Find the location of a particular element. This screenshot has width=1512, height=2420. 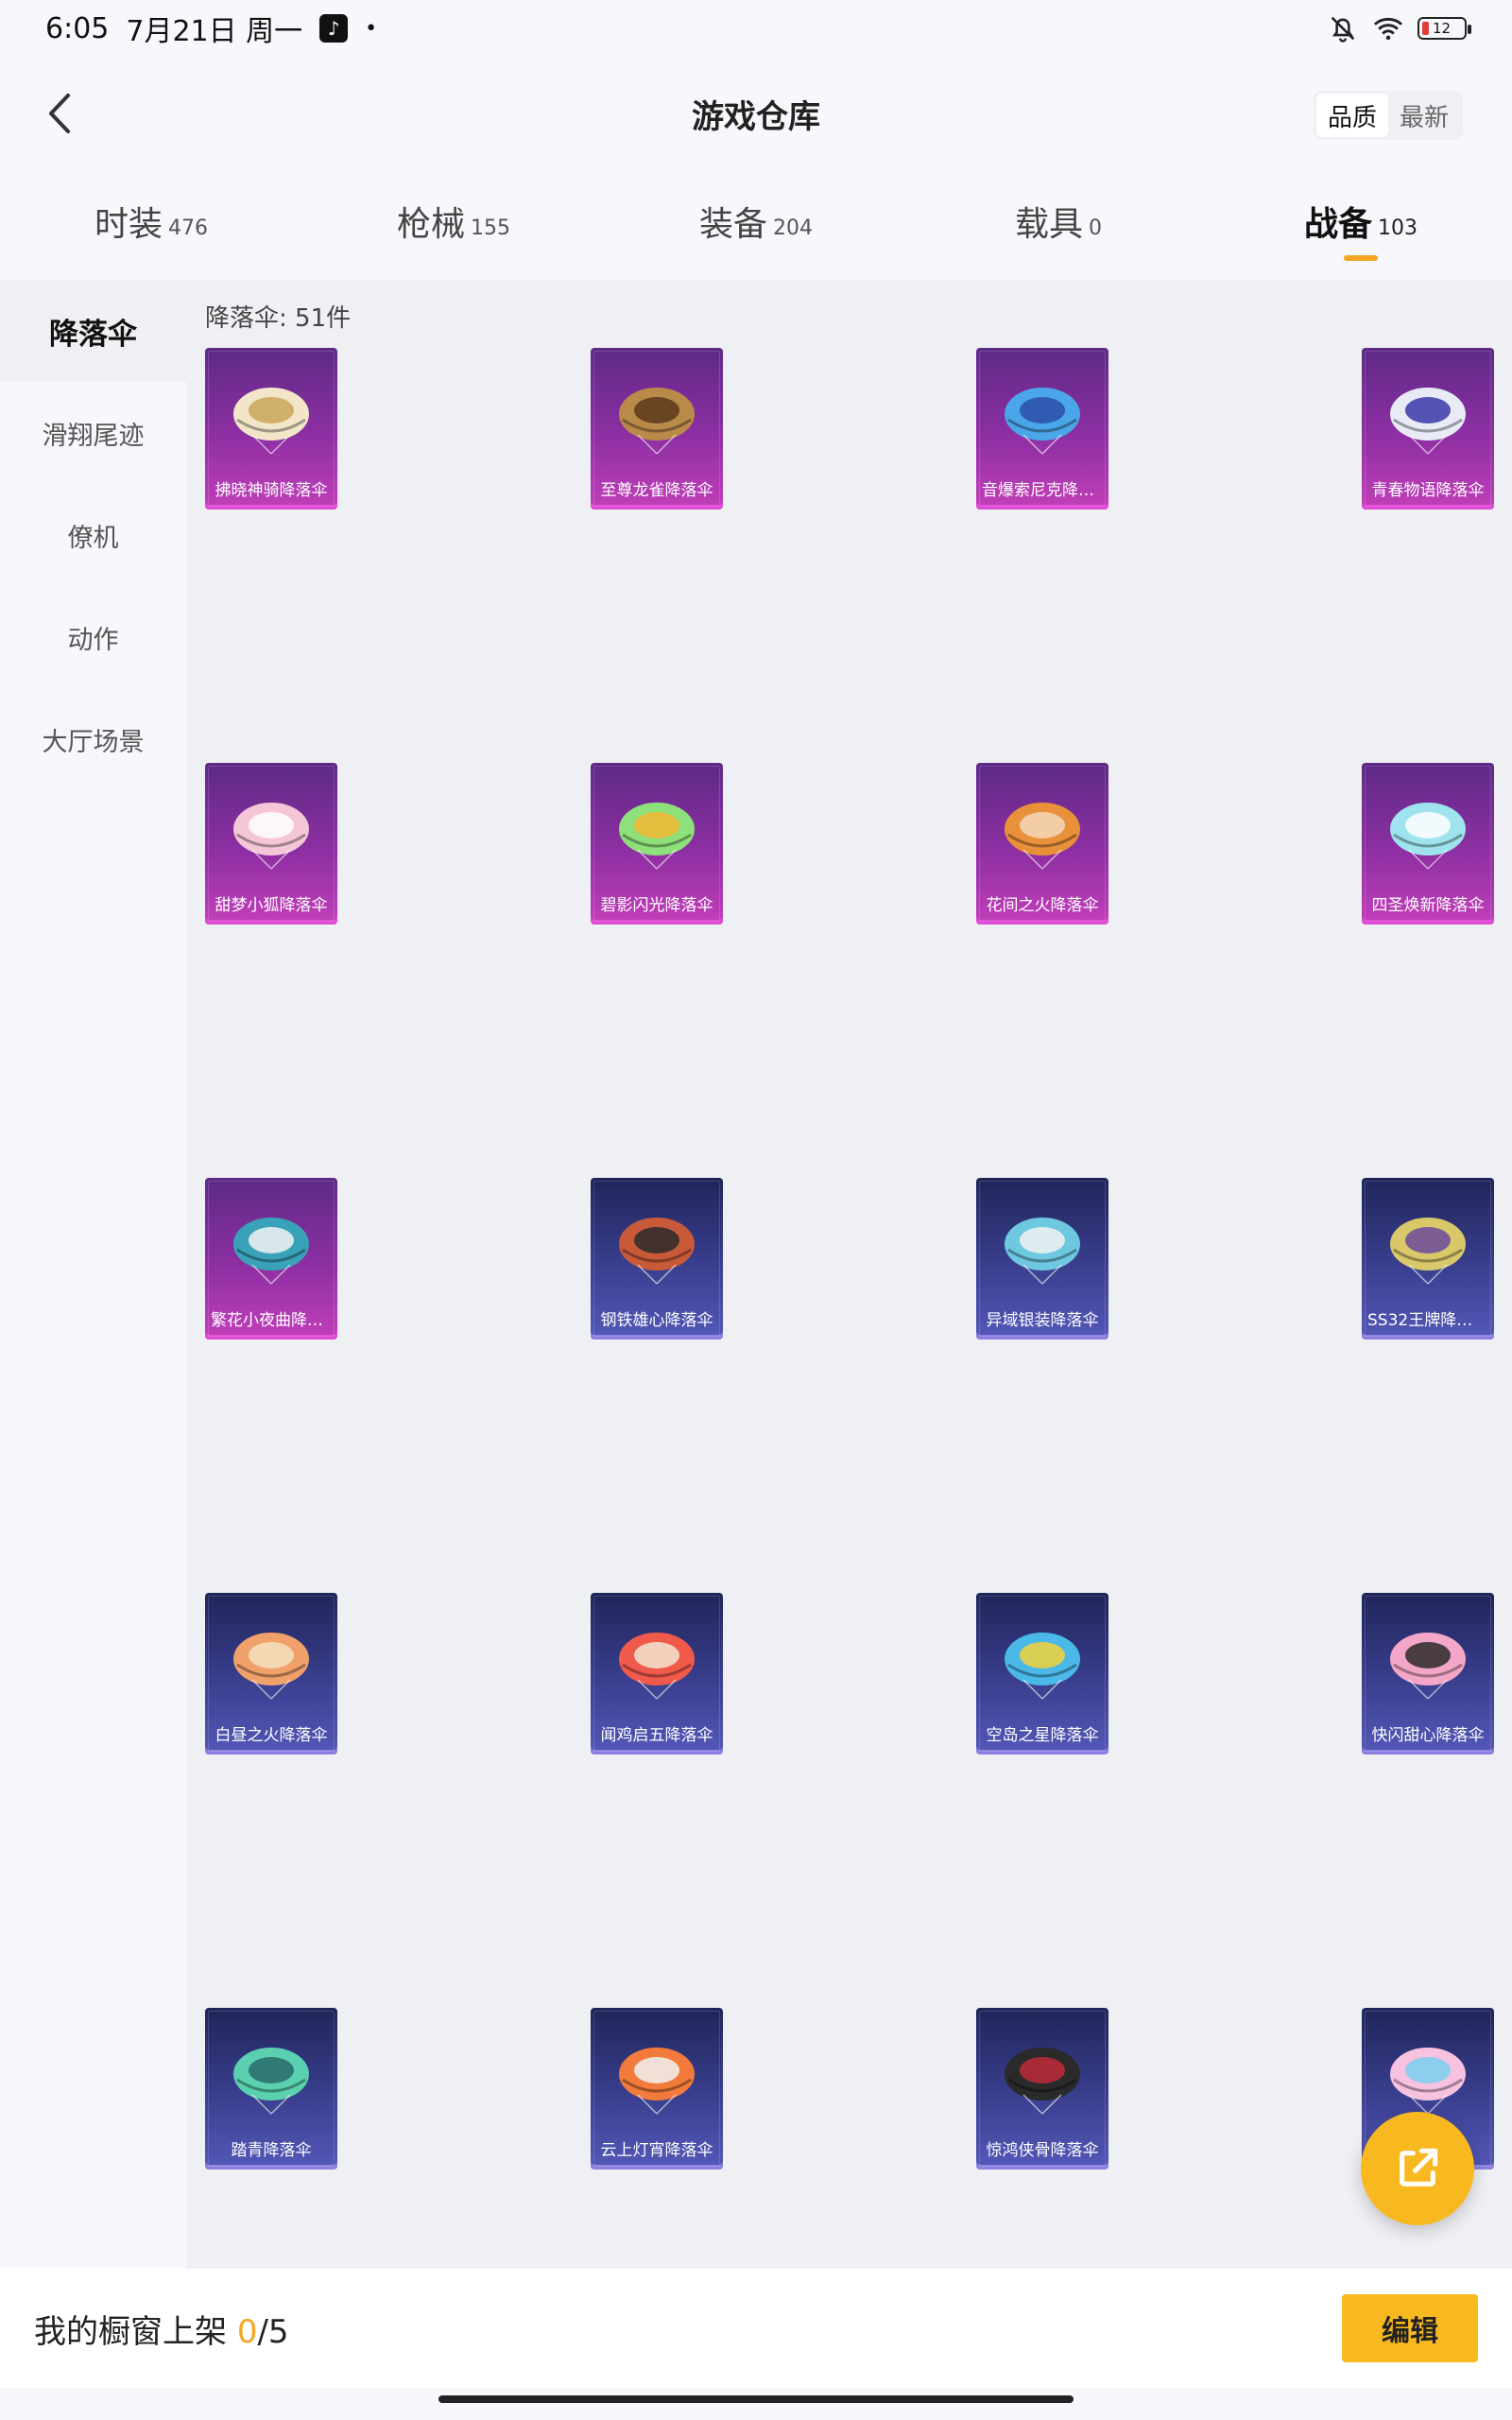

parachute-card: 空岛之星降落伞 is located at coordinates (1042, 1673).